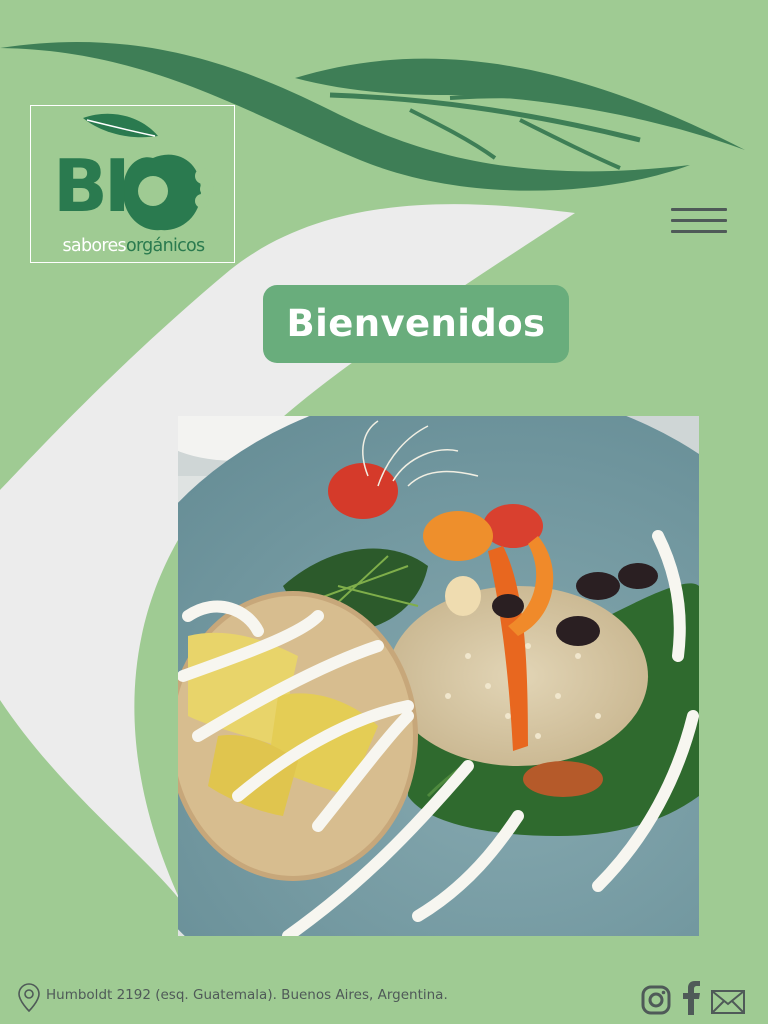 The image size is (768, 1024). I want to click on logo-wordmark: BI, so click(92, 186).